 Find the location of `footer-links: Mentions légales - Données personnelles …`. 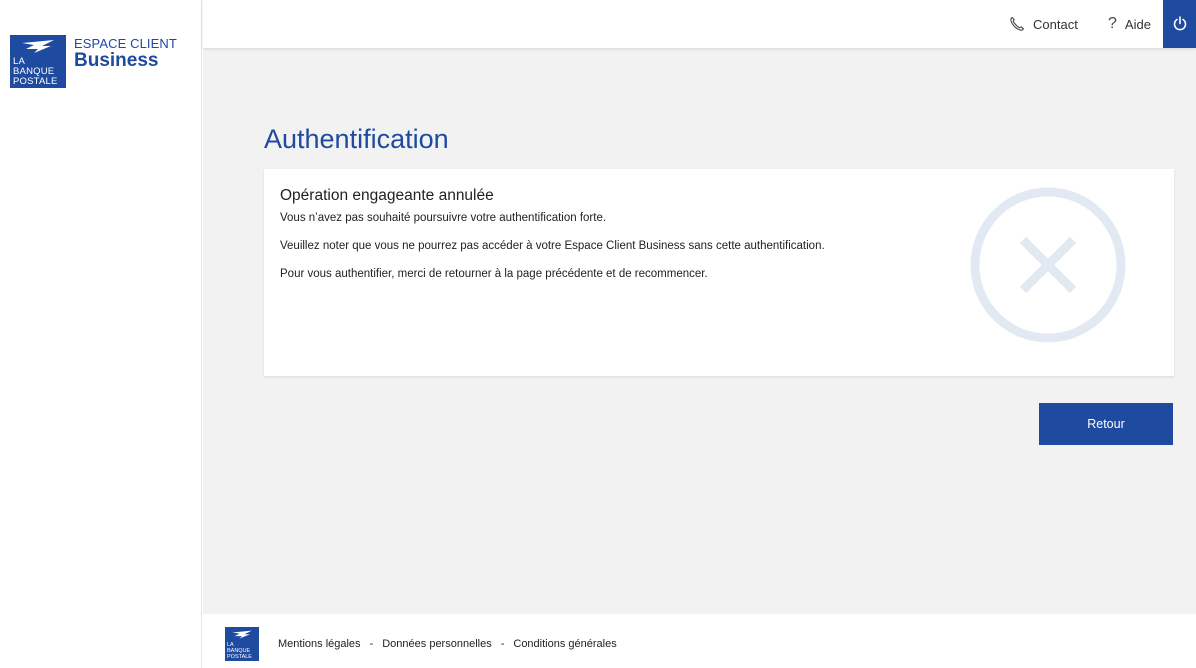

footer-links: Mentions légales - Données personnelles … is located at coordinates (447, 644).